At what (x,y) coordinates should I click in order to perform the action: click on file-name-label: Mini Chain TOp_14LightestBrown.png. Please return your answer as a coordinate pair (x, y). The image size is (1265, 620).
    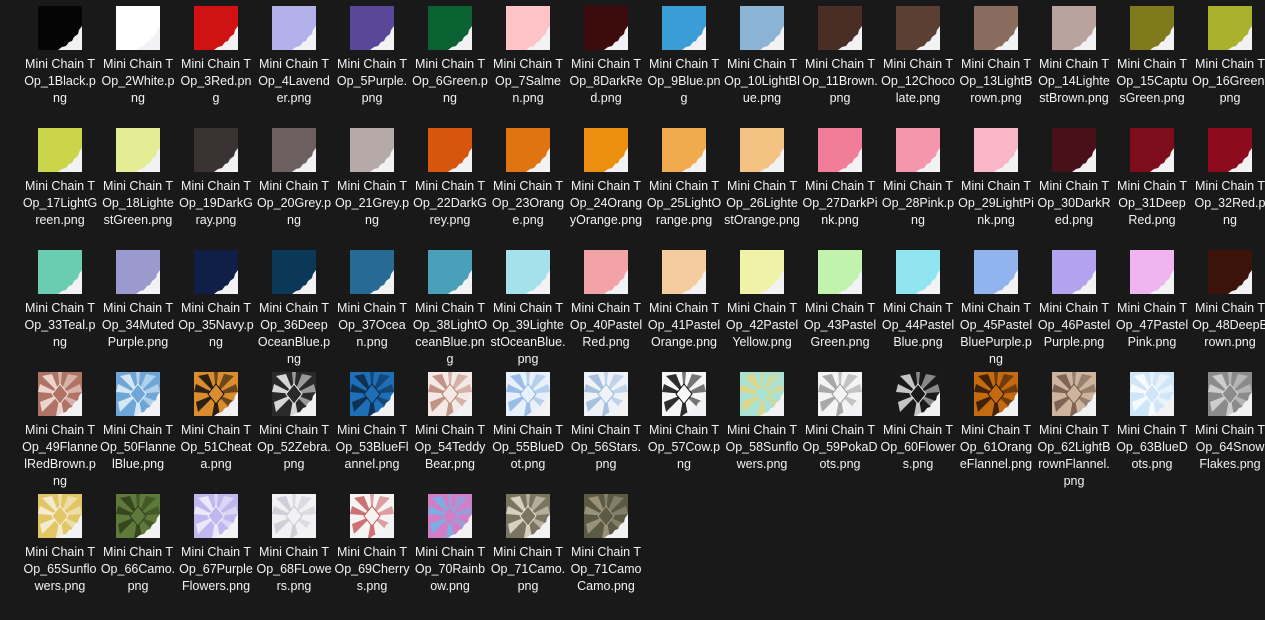
    Looking at the image, I should click on (1074, 81).